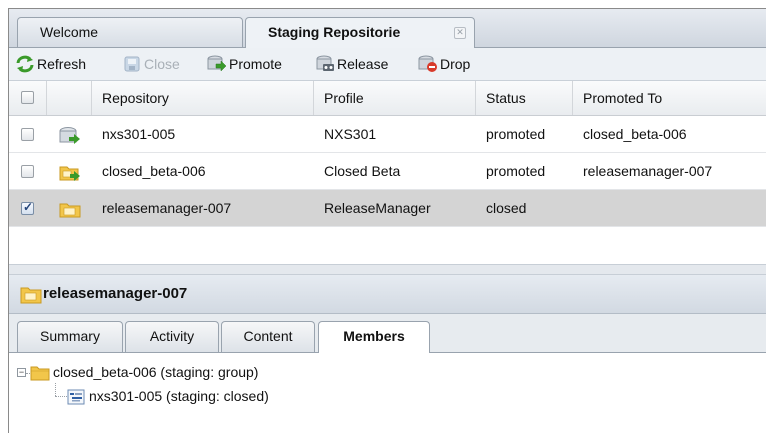  What do you see at coordinates (268, 336) in the screenshot?
I see `tab-content: Content` at bounding box center [268, 336].